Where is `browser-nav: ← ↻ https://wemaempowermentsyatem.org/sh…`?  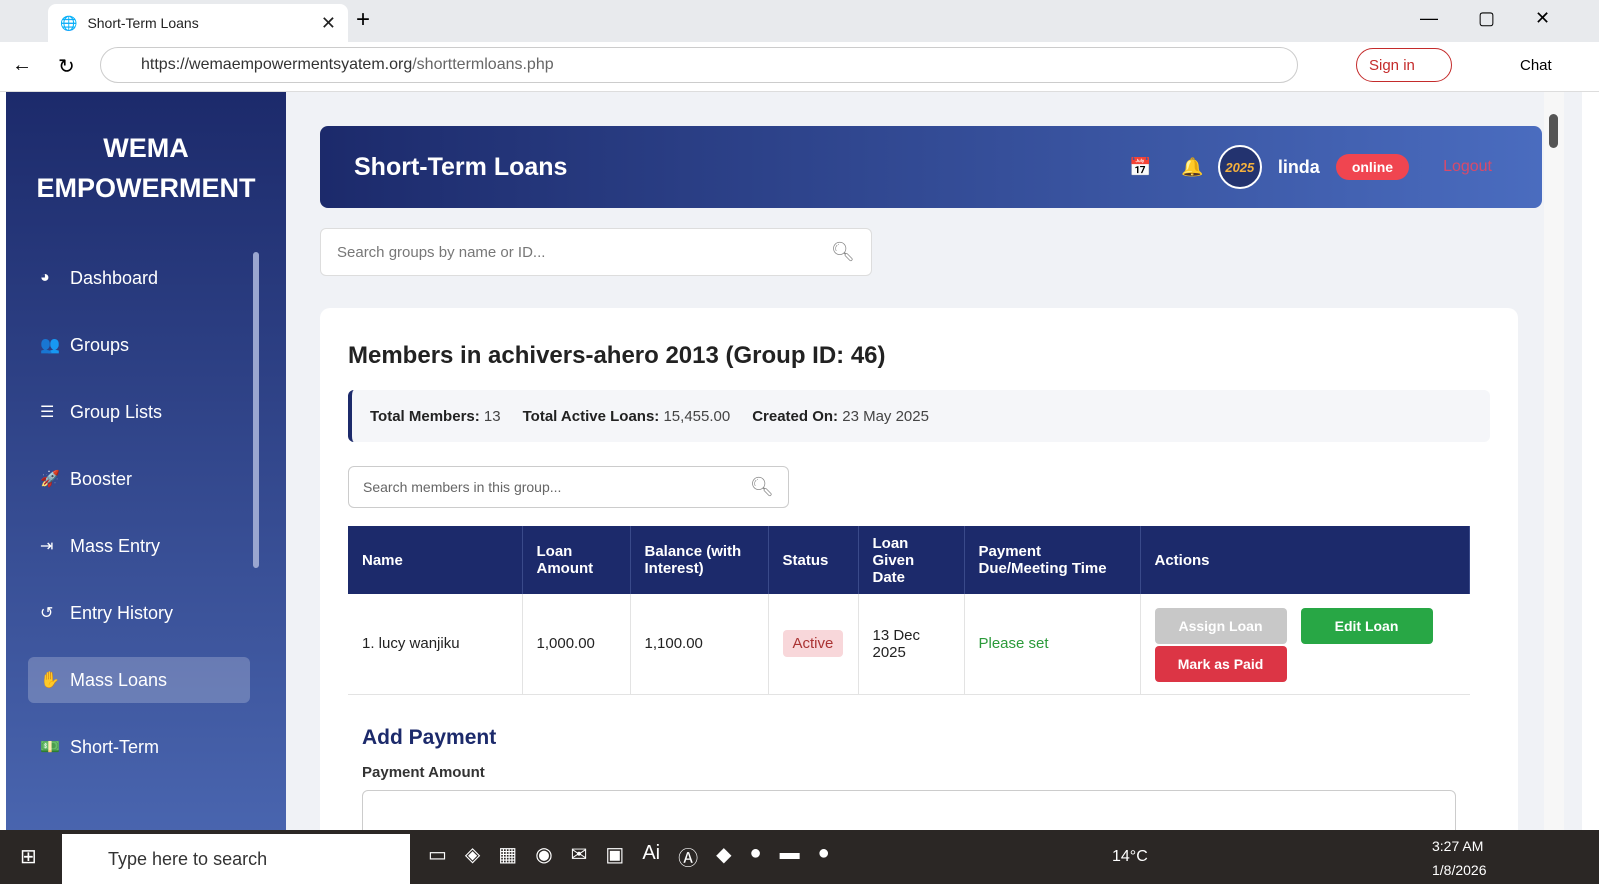
browser-nav: ← ↻ https://wemaempowermentsyatem.org/sh… is located at coordinates (799, 67).